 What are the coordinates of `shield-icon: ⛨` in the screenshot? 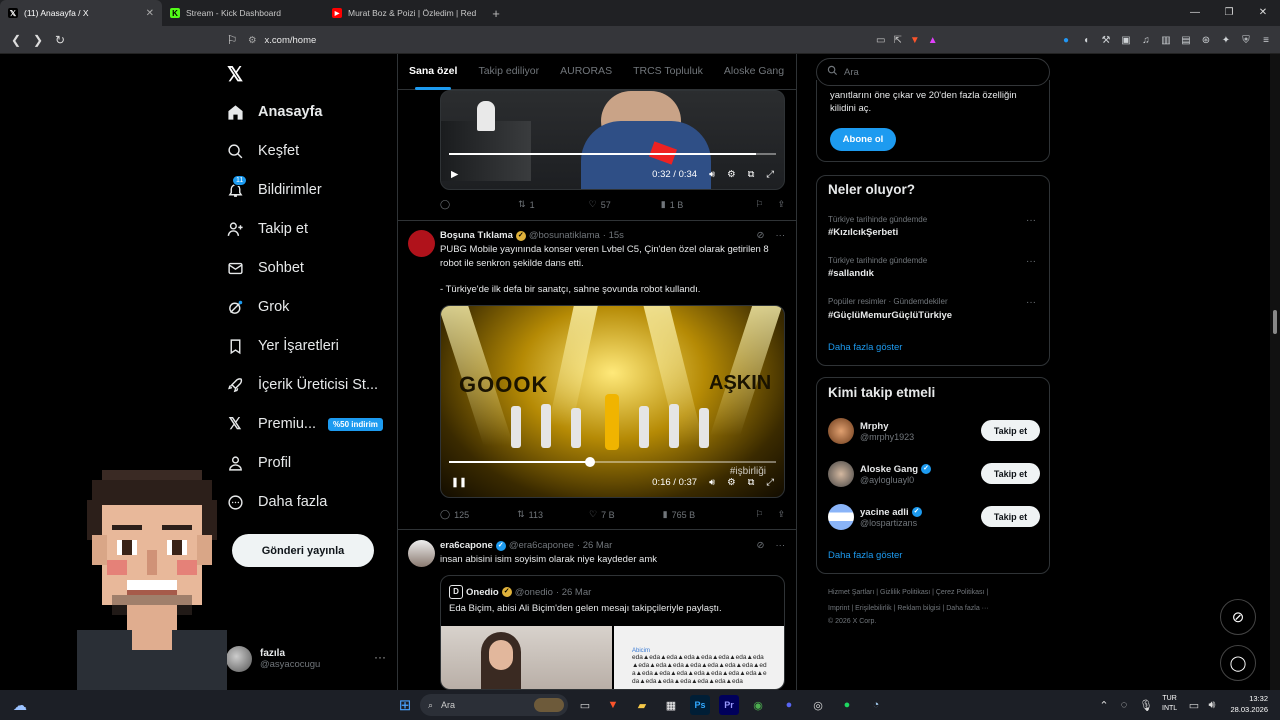 It's located at (1246, 40).